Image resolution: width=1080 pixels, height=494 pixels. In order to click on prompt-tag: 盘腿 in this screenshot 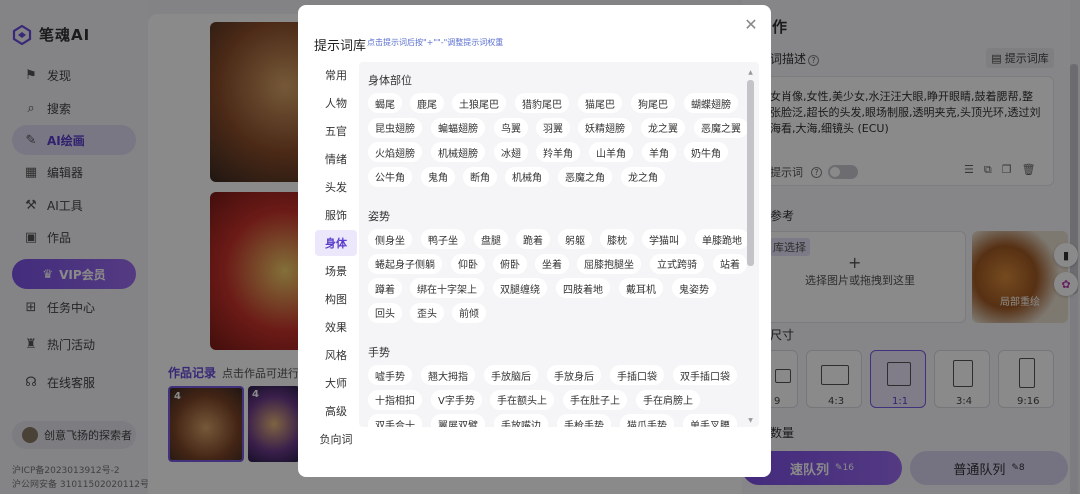, I will do `click(491, 239)`.